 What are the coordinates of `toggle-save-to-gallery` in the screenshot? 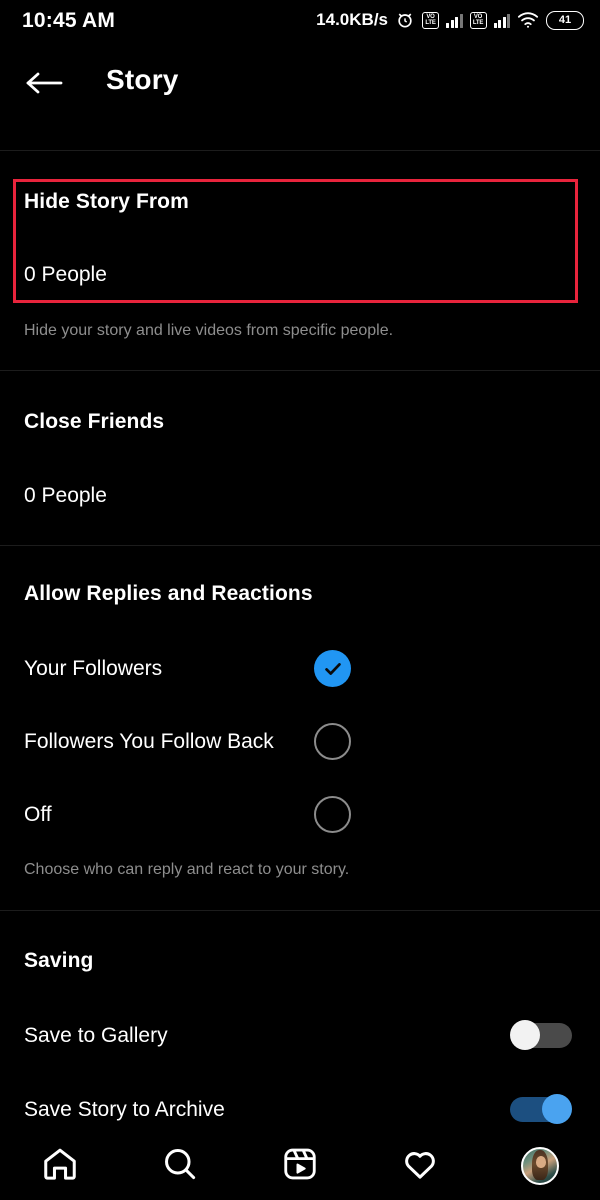 It's located at (541, 1035).